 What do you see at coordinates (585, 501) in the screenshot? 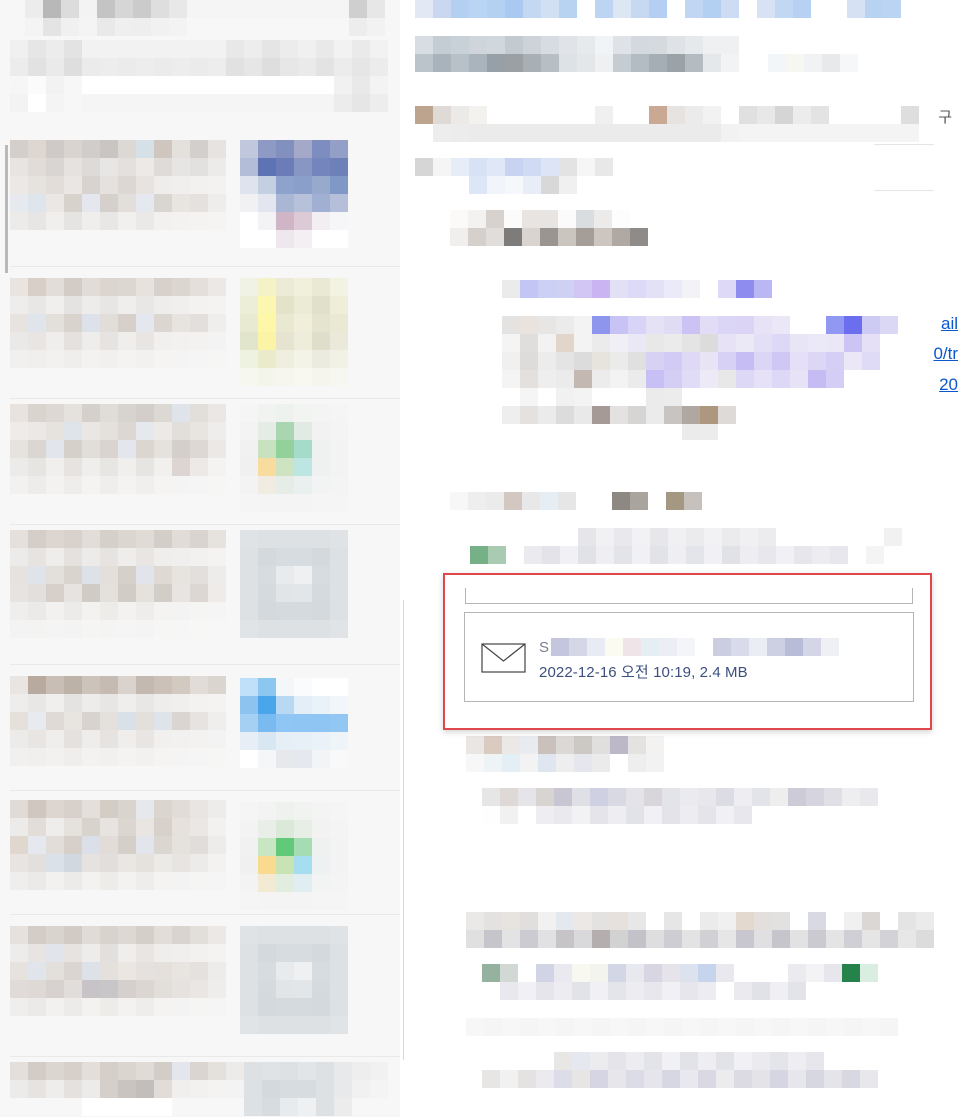
I see `body-section-2-blurred` at bounding box center [585, 501].